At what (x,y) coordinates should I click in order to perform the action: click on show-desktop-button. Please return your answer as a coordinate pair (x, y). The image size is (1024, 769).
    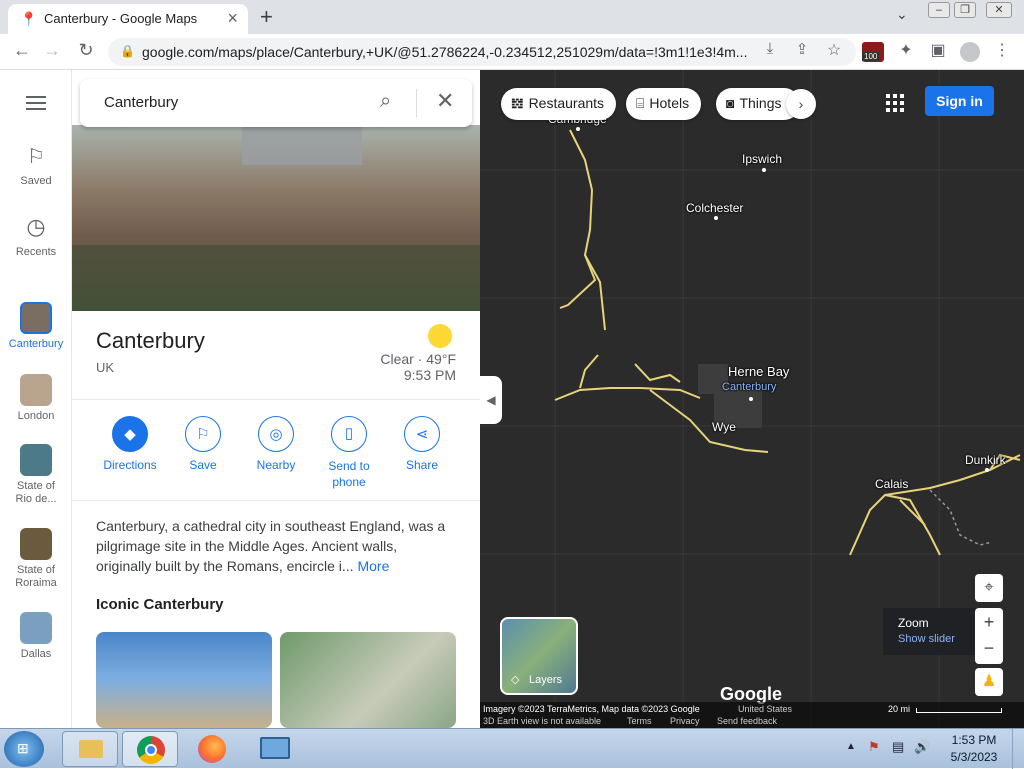
    Looking at the image, I should click on (1018, 749).